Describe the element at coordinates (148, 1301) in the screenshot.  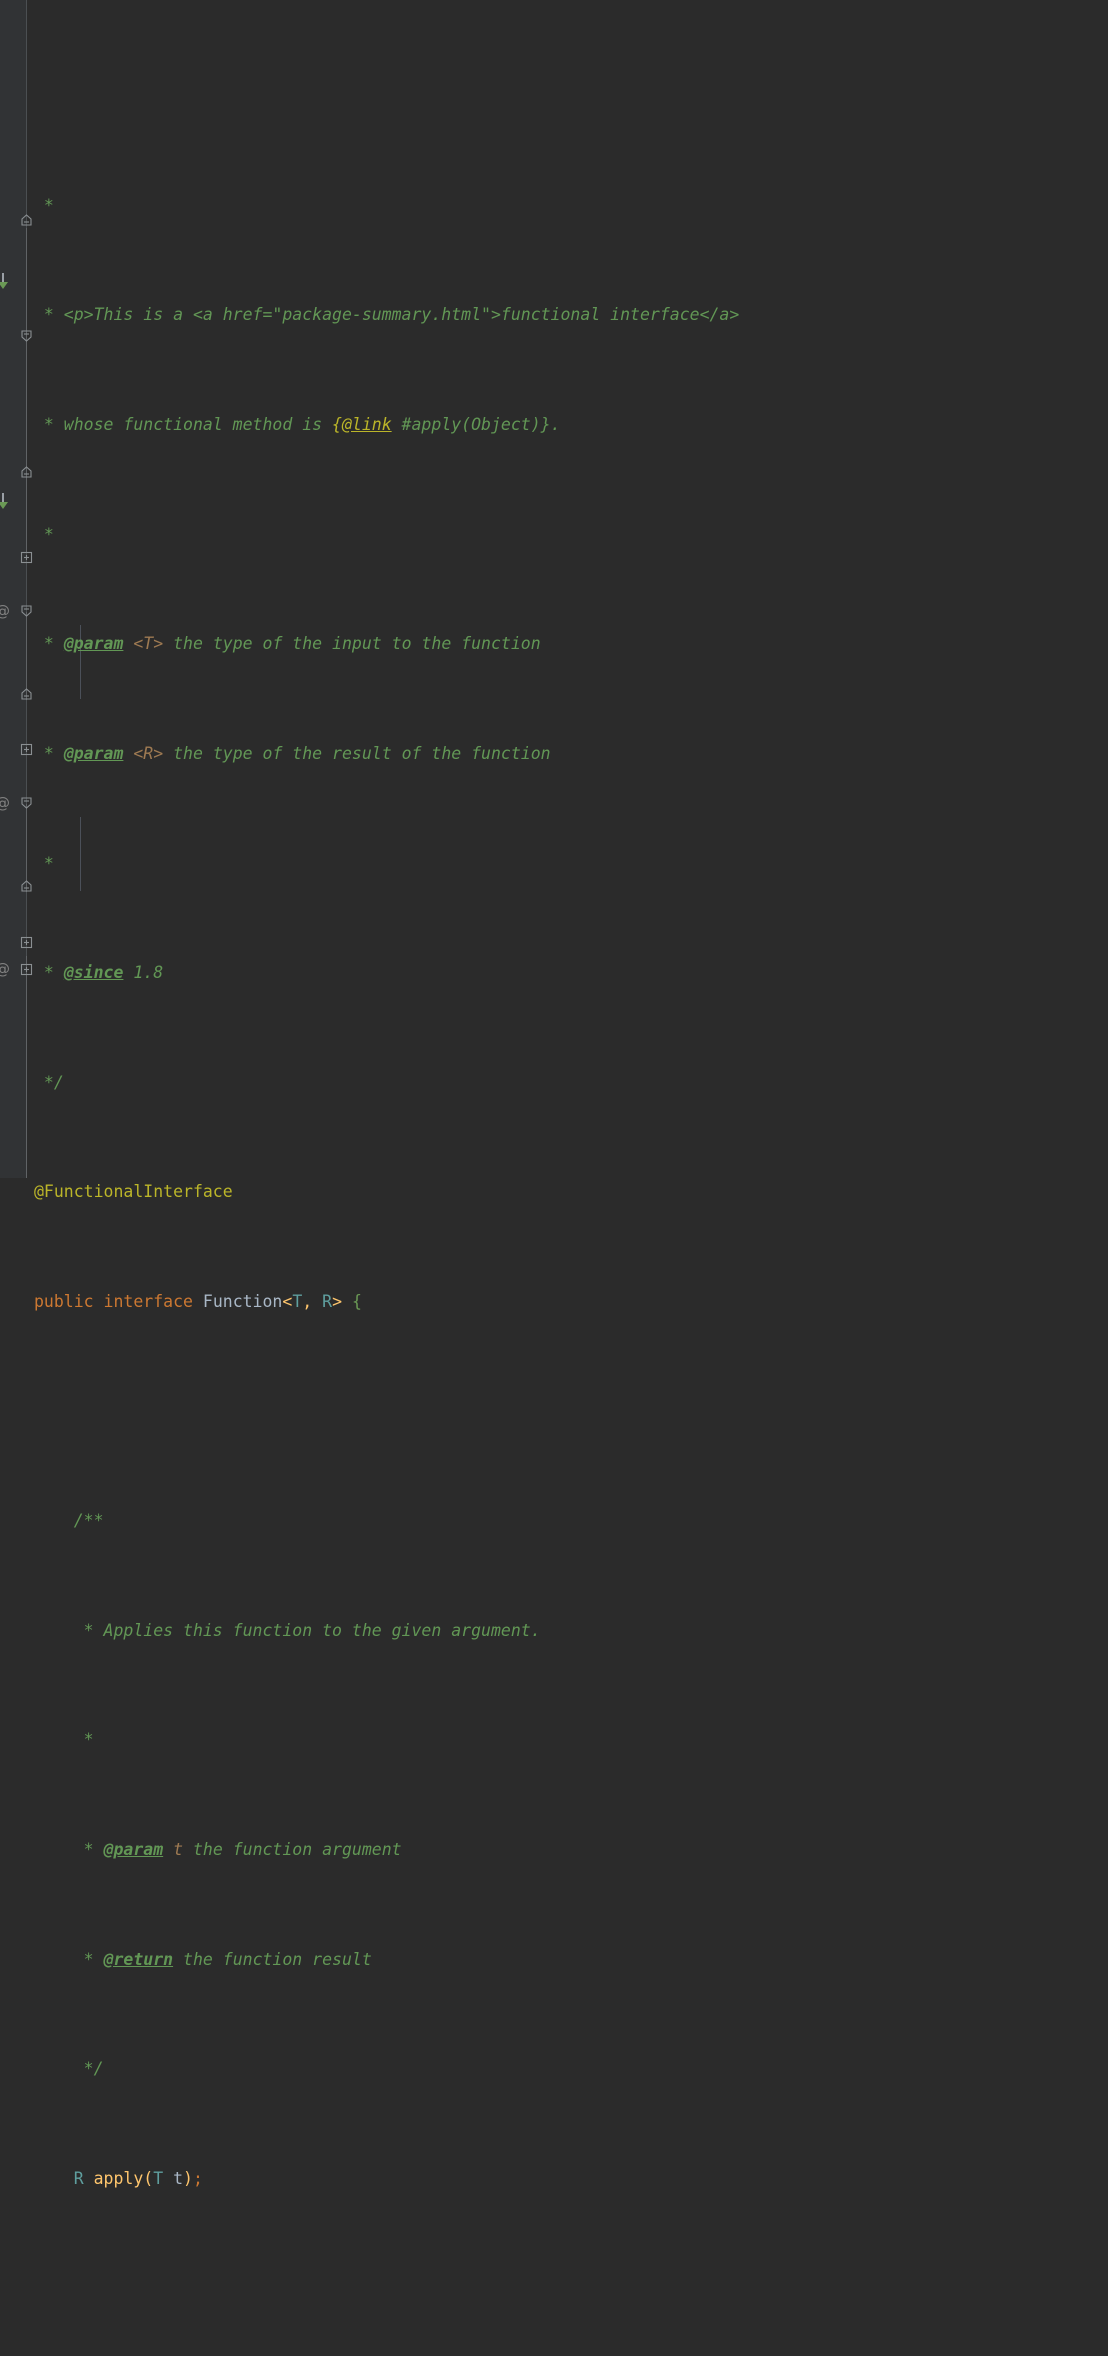
I see `keyword-interface: interface` at that location.